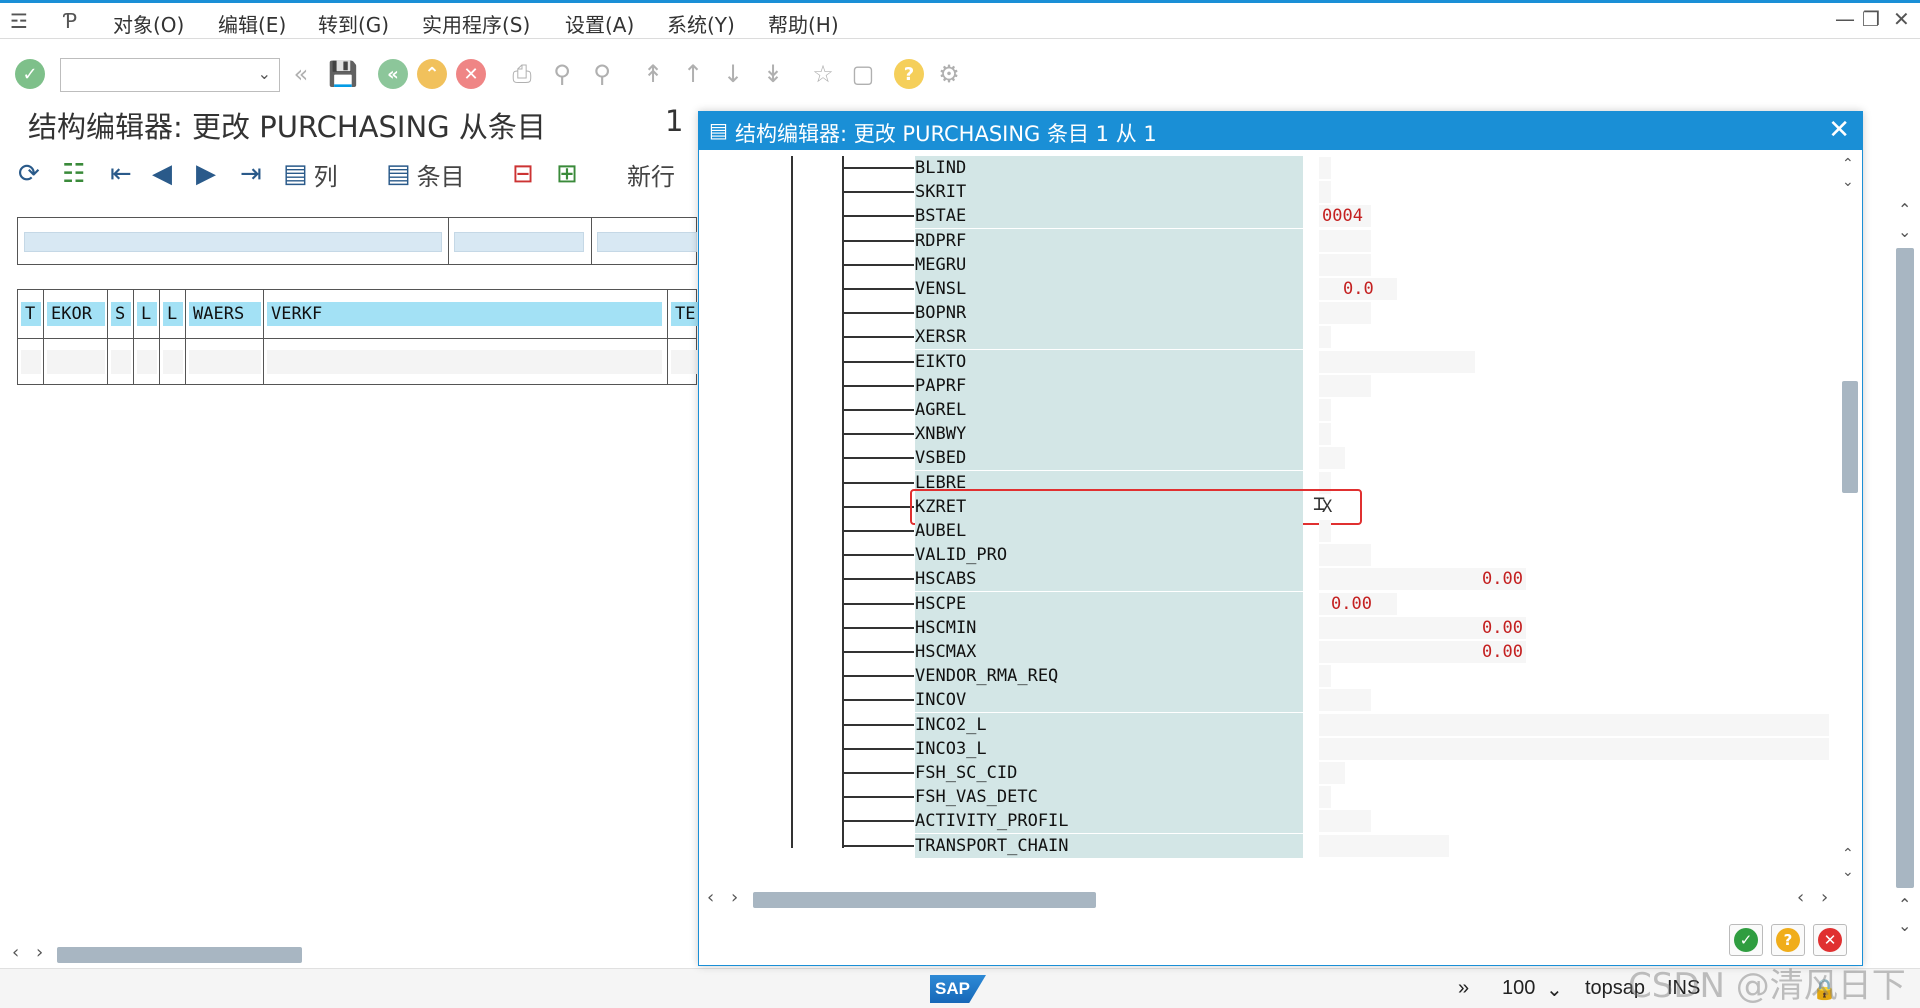 The height and width of the screenshot is (1008, 1920). Describe the element at coordinates (353, 23) in the screenshot. I see `menu-goto: 转到(G)` at that location.